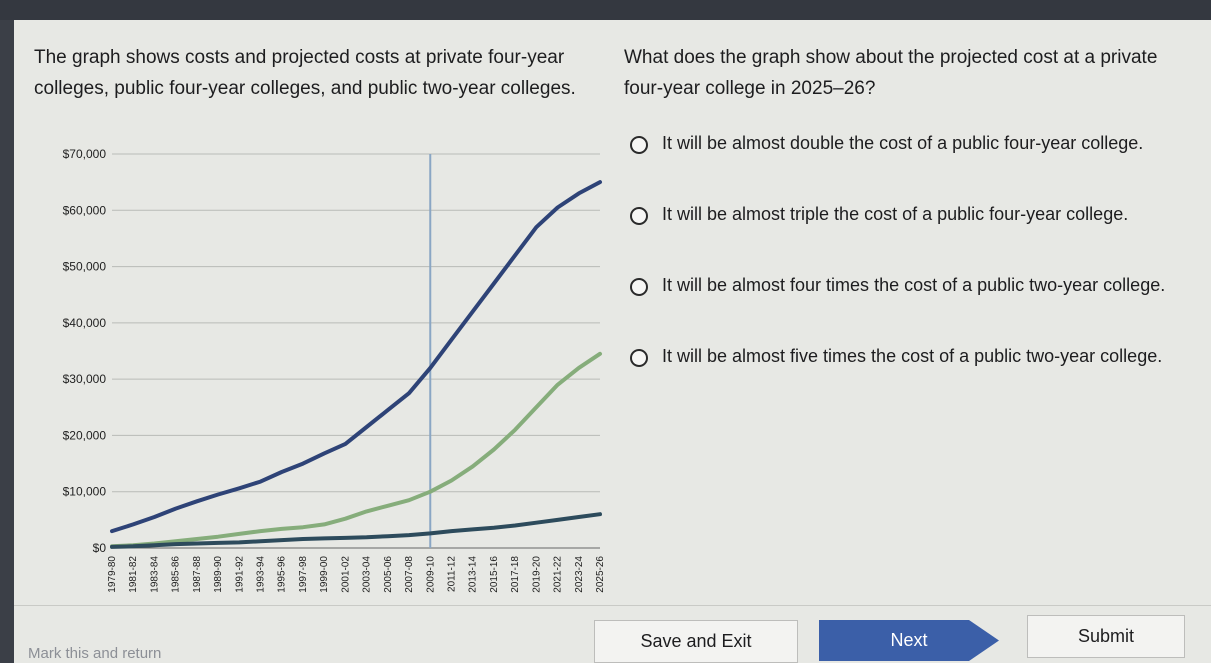  I want to click on x-tick-label: 2001-02, so click(345, 574).